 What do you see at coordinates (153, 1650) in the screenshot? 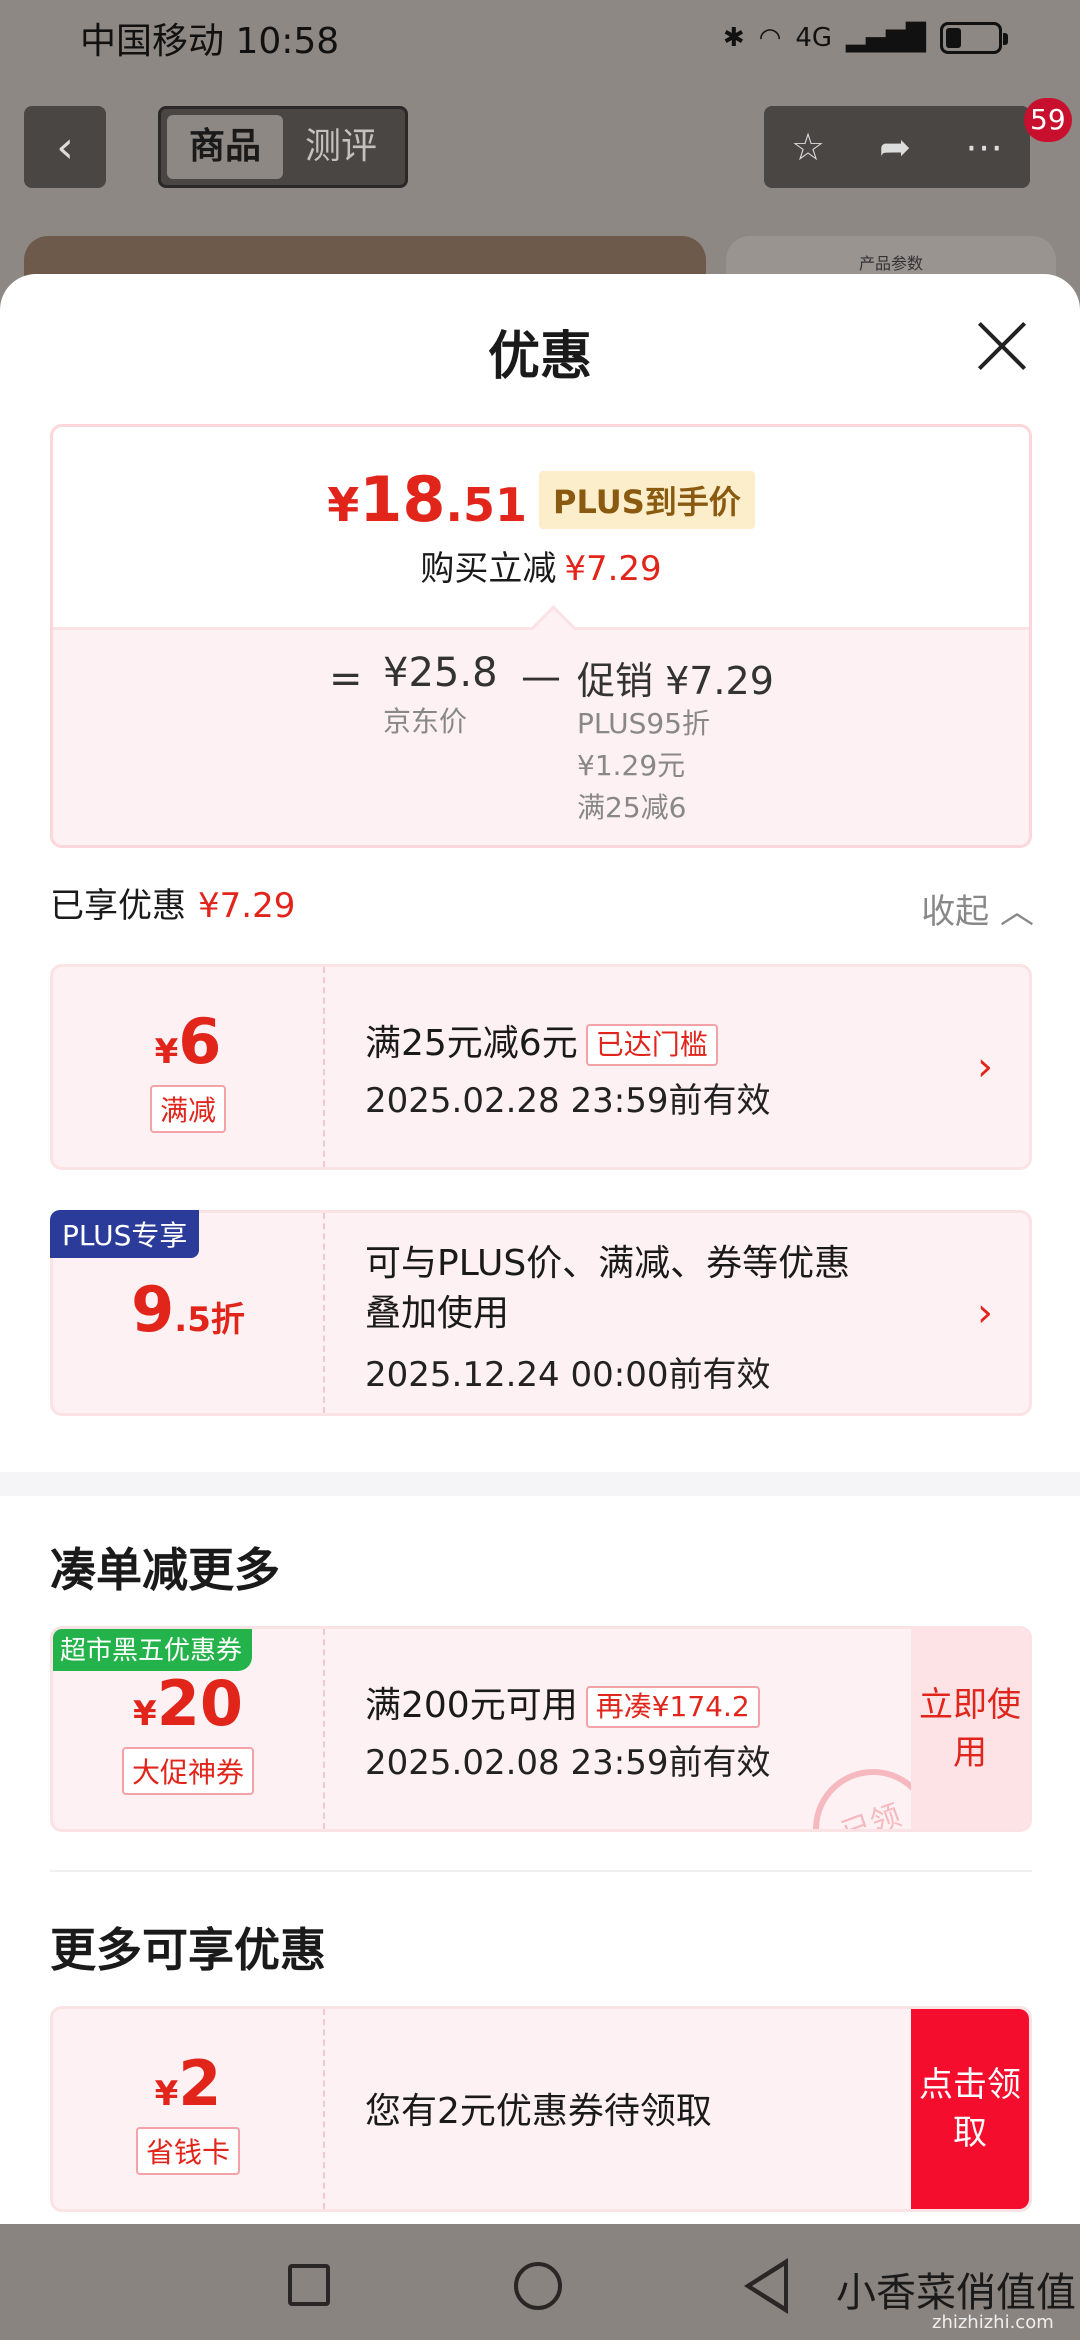
I see `black-friday-badge: 超市黑五优惠券` at bounding box center [153, 1650].